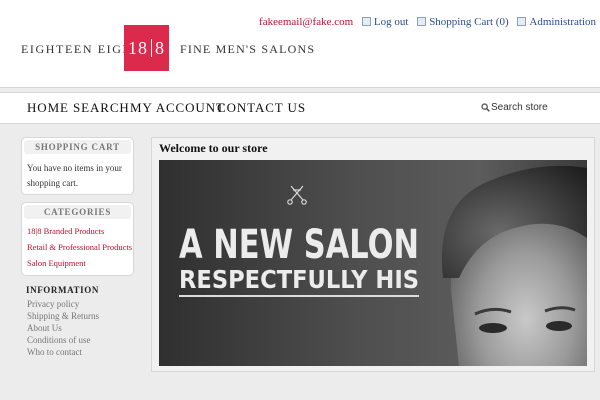 The image size is (600, 400). I want to click on nav-search: SEARCH, so click(101, 108).